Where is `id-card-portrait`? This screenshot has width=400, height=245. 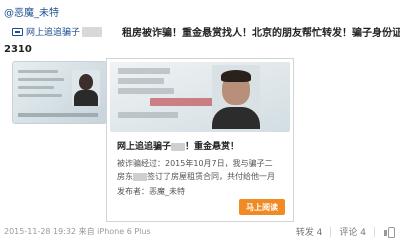
id-card-portrait is located at coordinates (236, 97).